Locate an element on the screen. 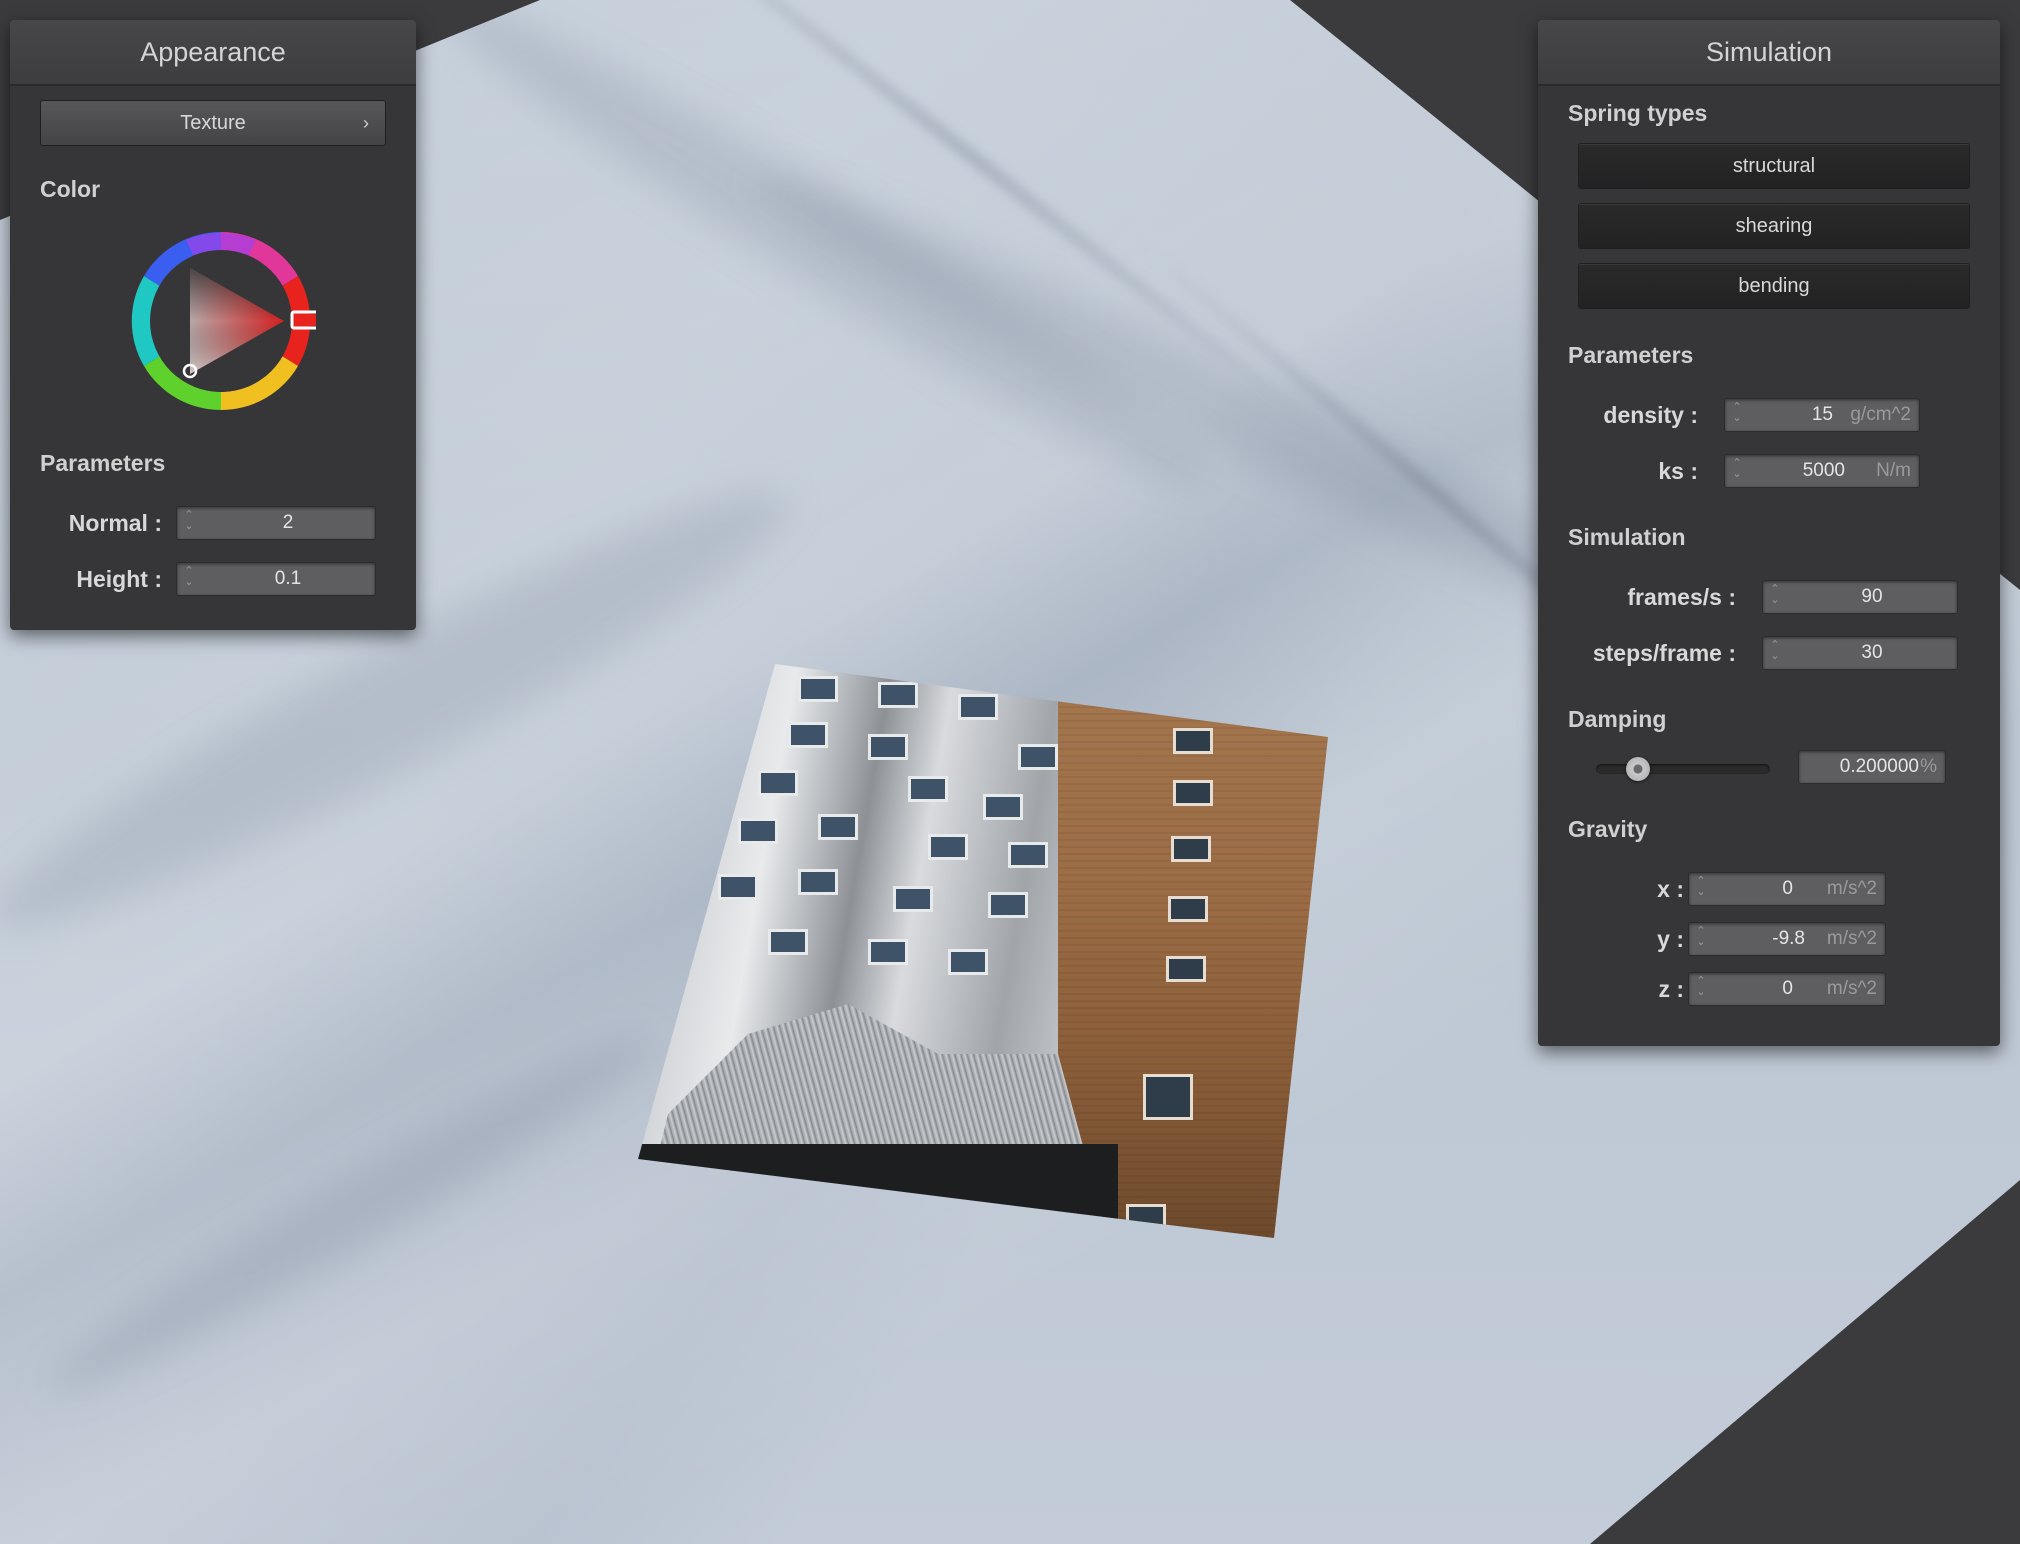 This screenshot has width=2020, height=1544. color-wheel-graphic is located at coordinates (225, 321).